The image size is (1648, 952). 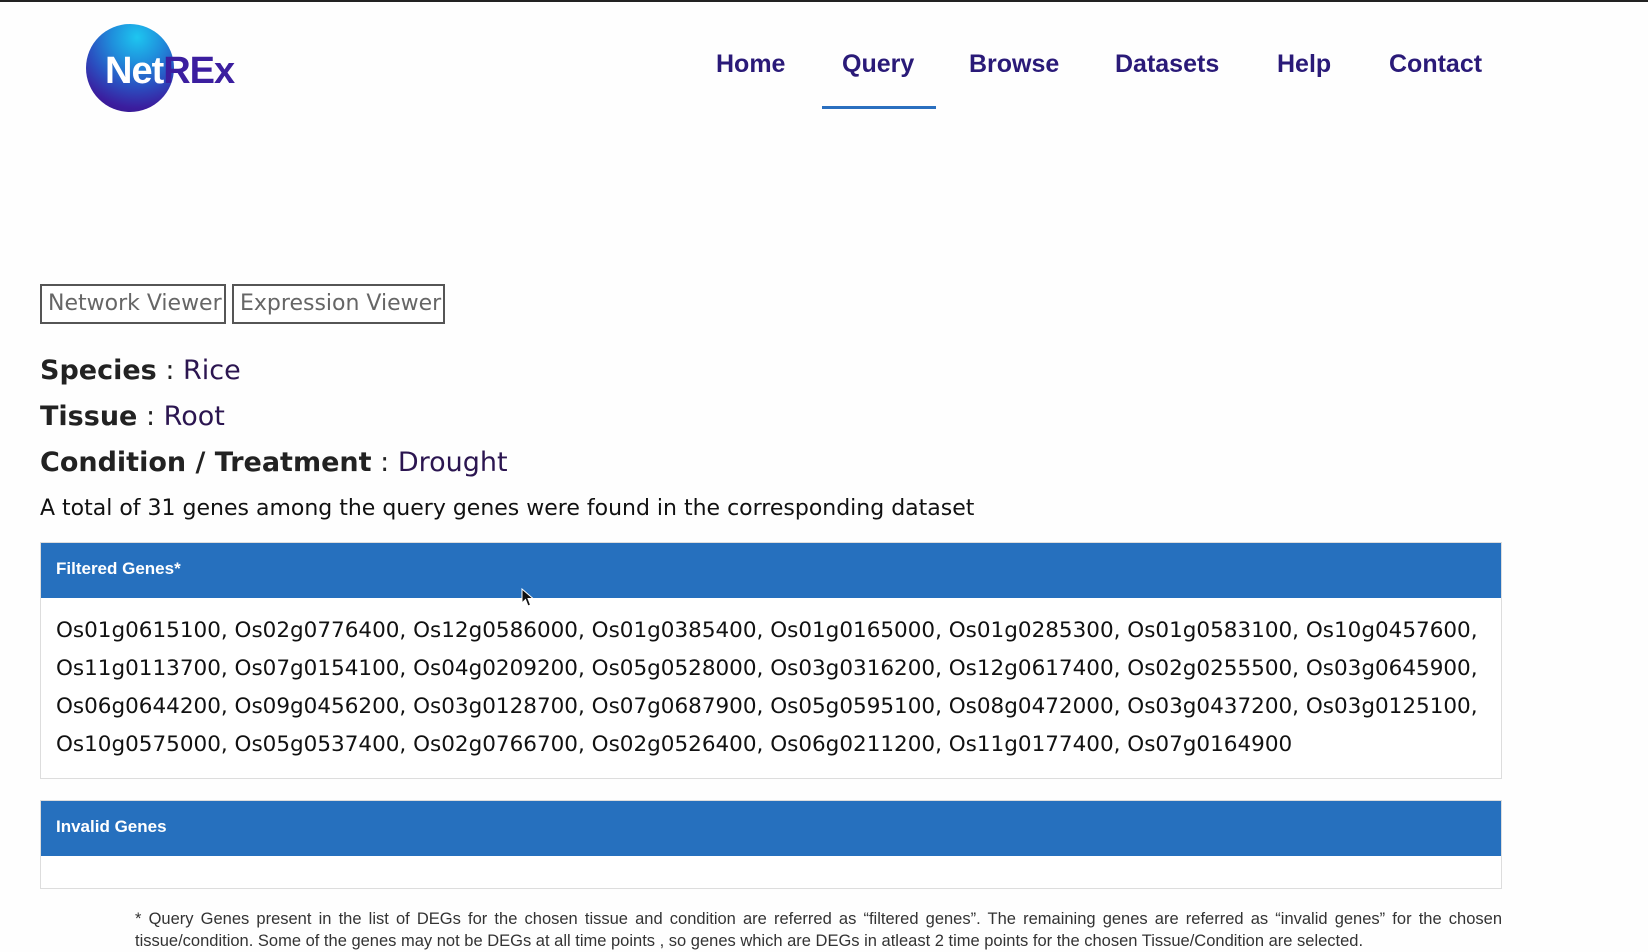 I want to click on species-label: Species, so click(x=98, y=370).